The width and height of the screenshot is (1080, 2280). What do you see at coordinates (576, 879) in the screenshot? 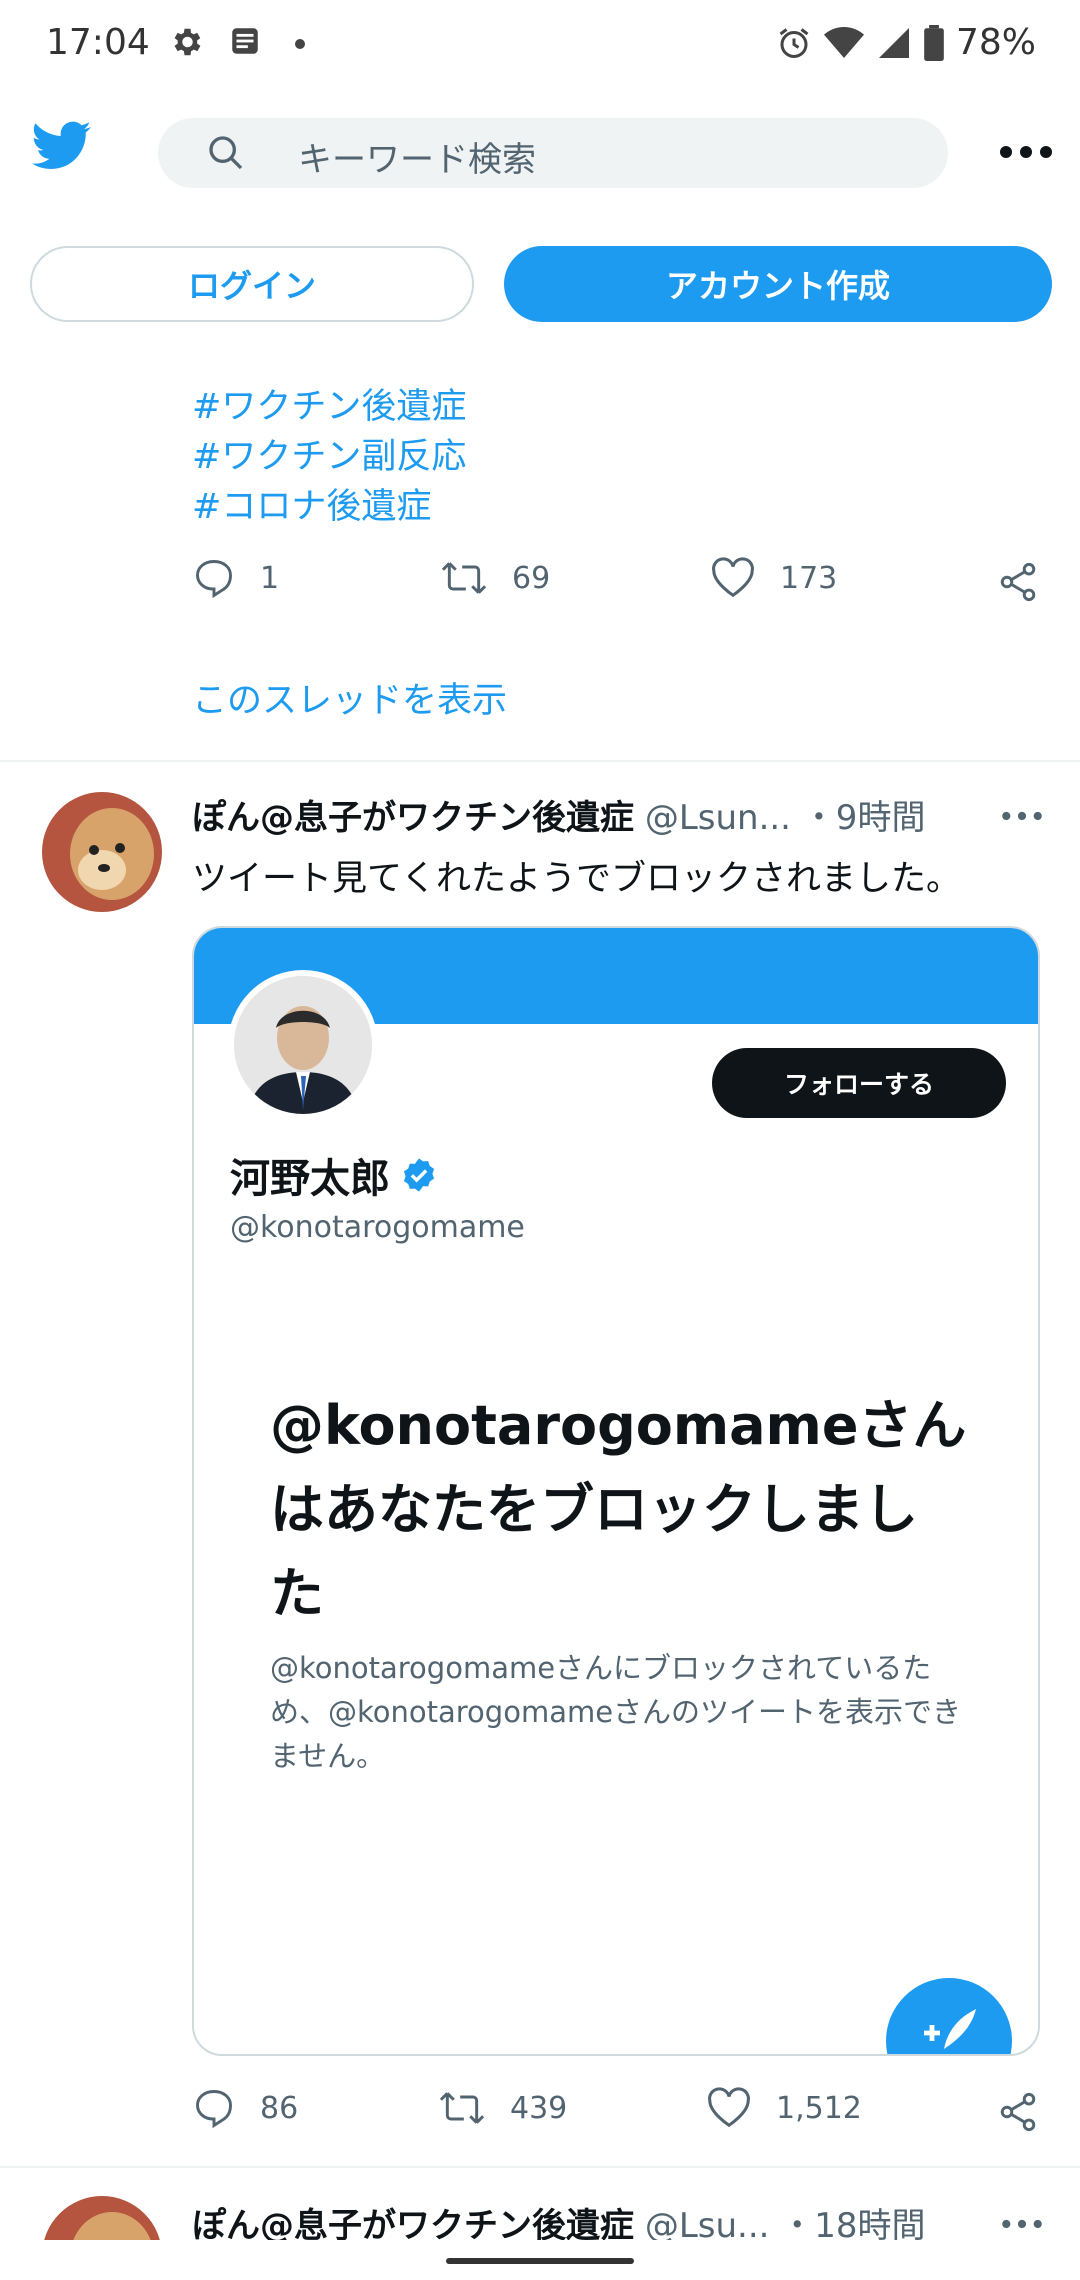
I see `tweet-text: ツイート見てくれたようでブロックされました。` at bounding box center [576, 879].